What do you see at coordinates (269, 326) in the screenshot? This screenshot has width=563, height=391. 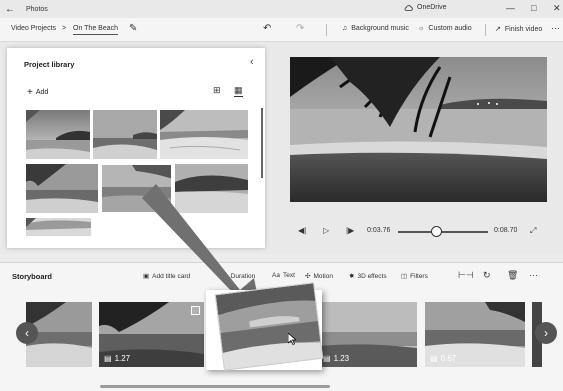 I see `dragged-clip` at bounding box center [269, 326].